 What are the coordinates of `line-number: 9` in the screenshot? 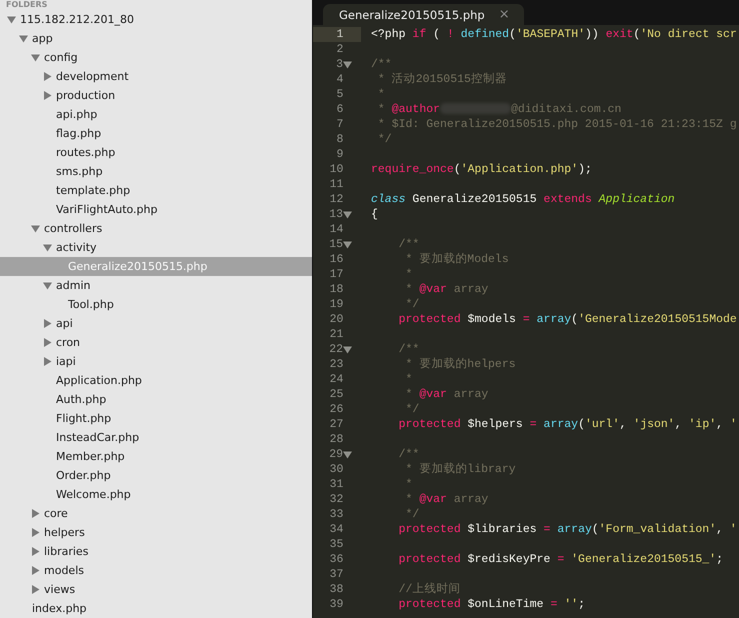 It's located at (340, 154).